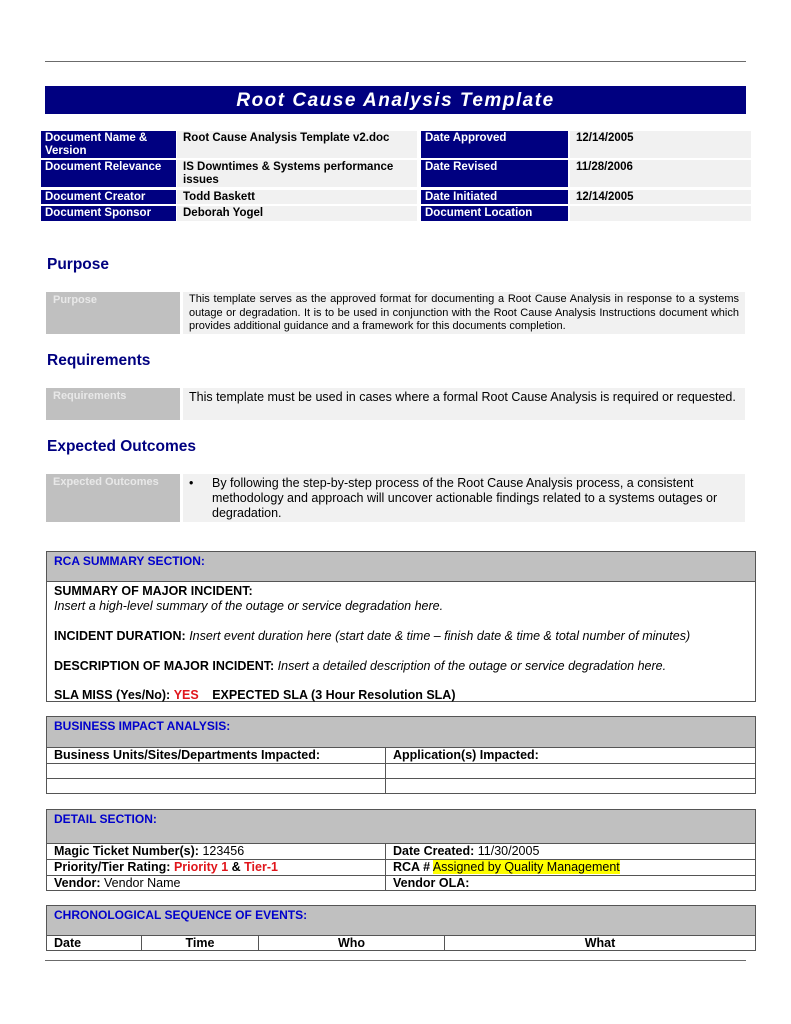 This screenshot has height=1024, width=791. I want to click on doc-sponsor-value: Deborah Yogel, so click(297, 213).